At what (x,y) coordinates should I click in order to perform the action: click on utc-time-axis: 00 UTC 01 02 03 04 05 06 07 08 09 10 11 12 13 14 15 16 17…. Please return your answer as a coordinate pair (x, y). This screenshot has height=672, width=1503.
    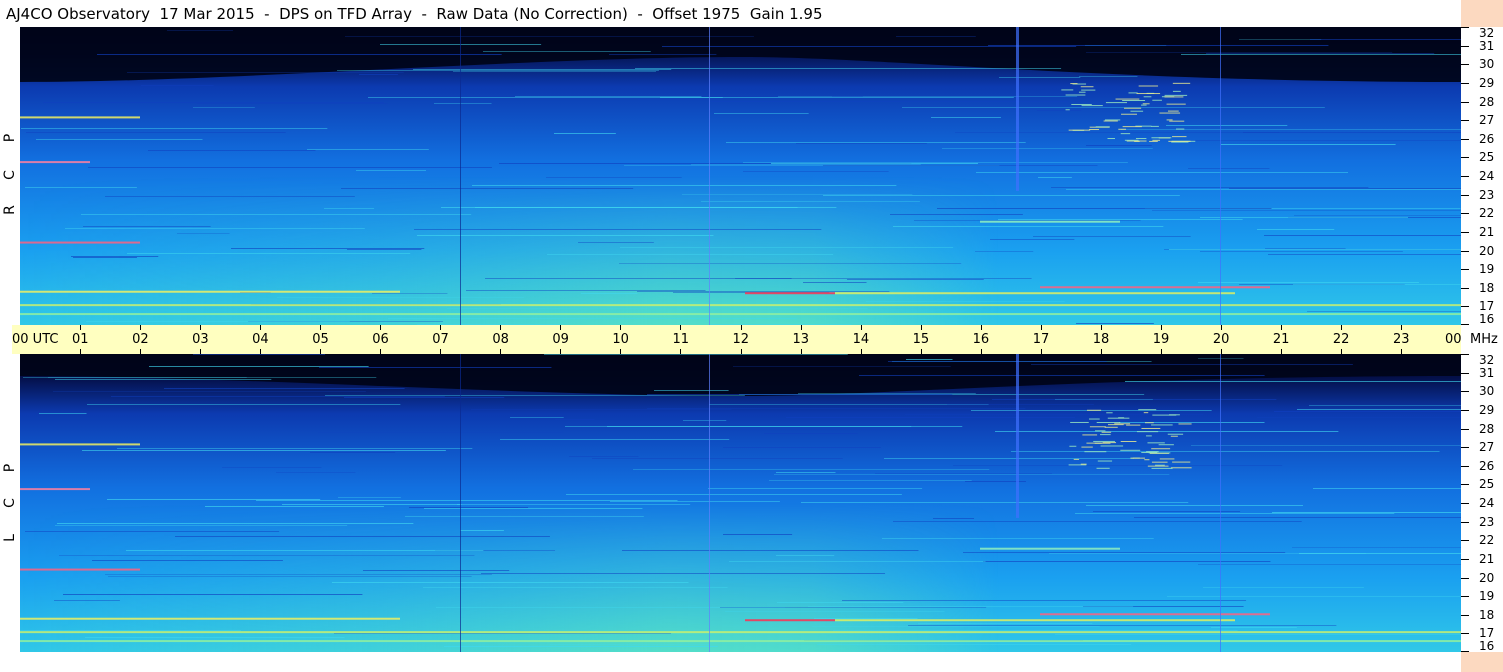
    Looking at the image, I should click on (737, 339).